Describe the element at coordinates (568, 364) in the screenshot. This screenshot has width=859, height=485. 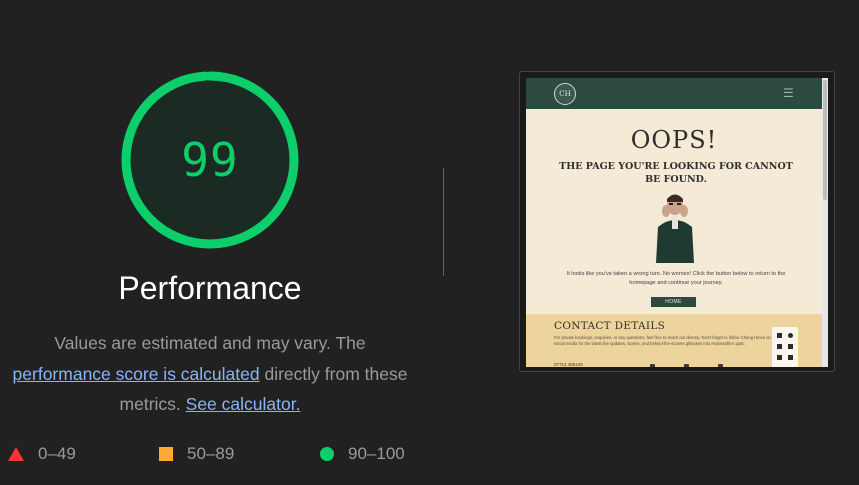
I see `contact-phone: 07713 485105` at that location.